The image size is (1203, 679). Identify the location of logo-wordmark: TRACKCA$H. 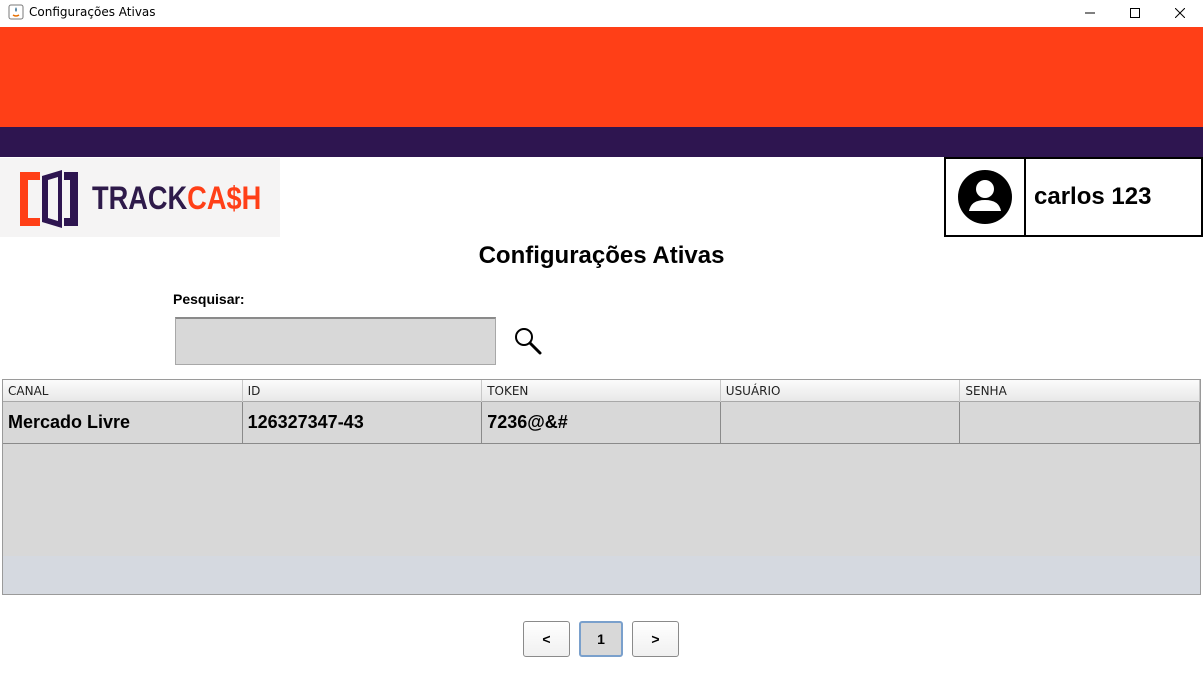
(176, 198).